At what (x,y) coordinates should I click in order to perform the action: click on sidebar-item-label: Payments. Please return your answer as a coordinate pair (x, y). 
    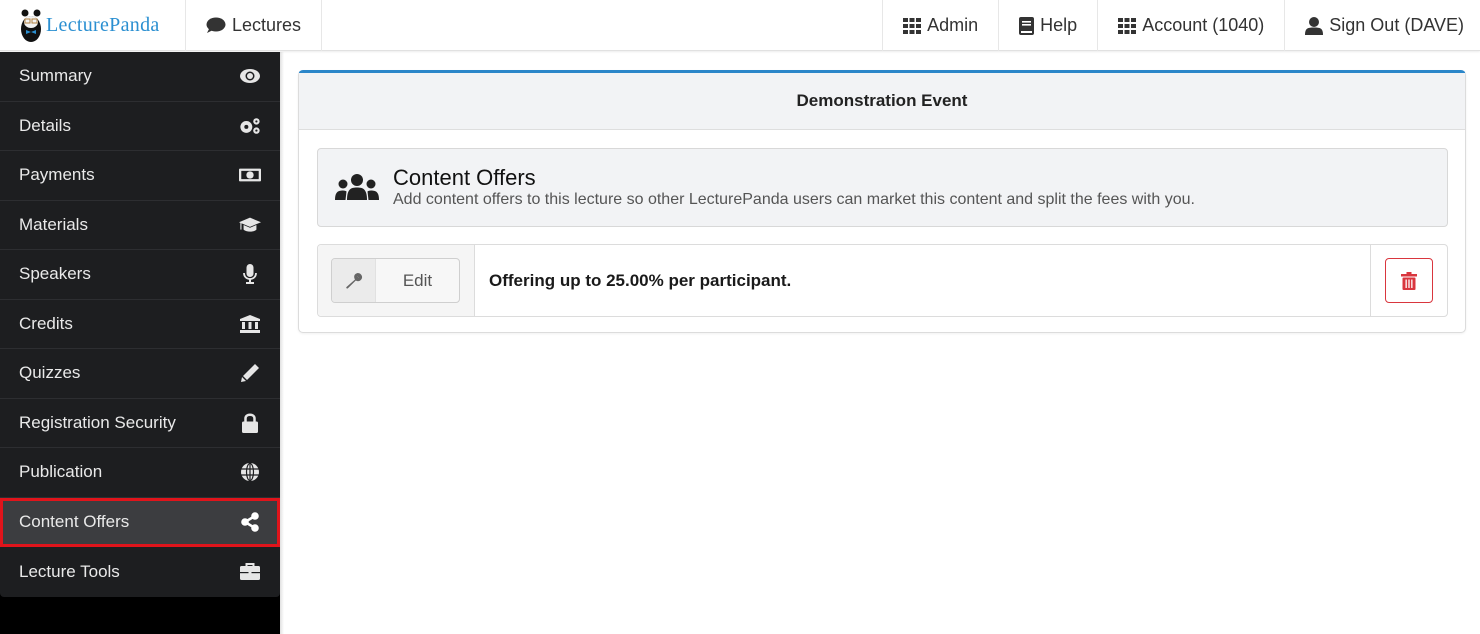
    Looking at the image, I should click on (57, 175).